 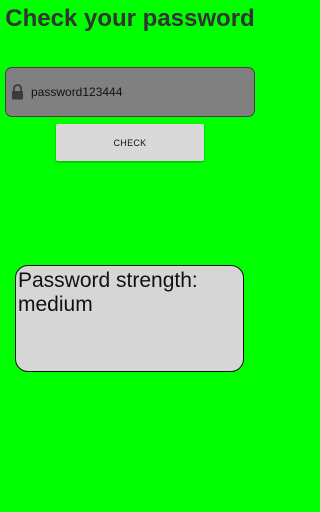 I want to click on page-title: Check your password, so click(x=130, y=18).